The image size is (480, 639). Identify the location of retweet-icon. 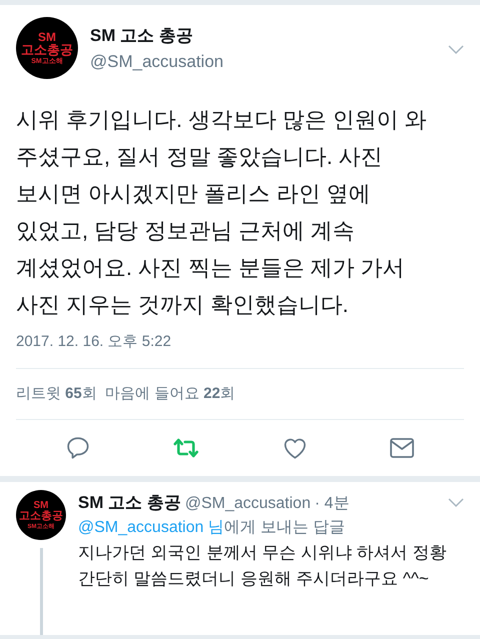
(186, 448).